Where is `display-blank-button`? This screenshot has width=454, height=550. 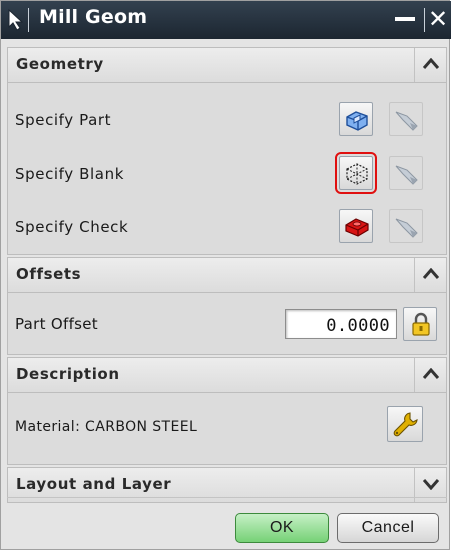
display-blank-button is located at coordinates (406, 173).